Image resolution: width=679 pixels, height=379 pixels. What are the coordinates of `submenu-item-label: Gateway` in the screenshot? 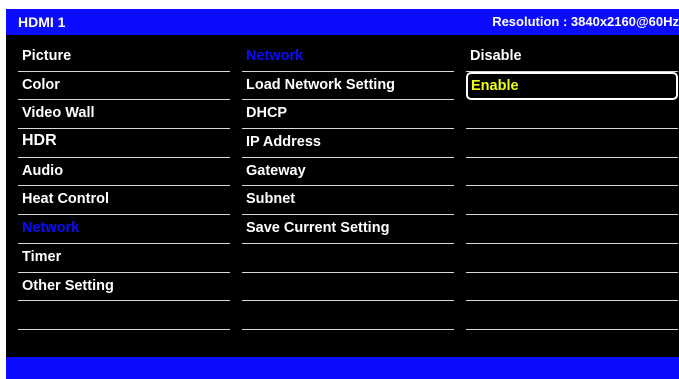 It's located at (276, 170).